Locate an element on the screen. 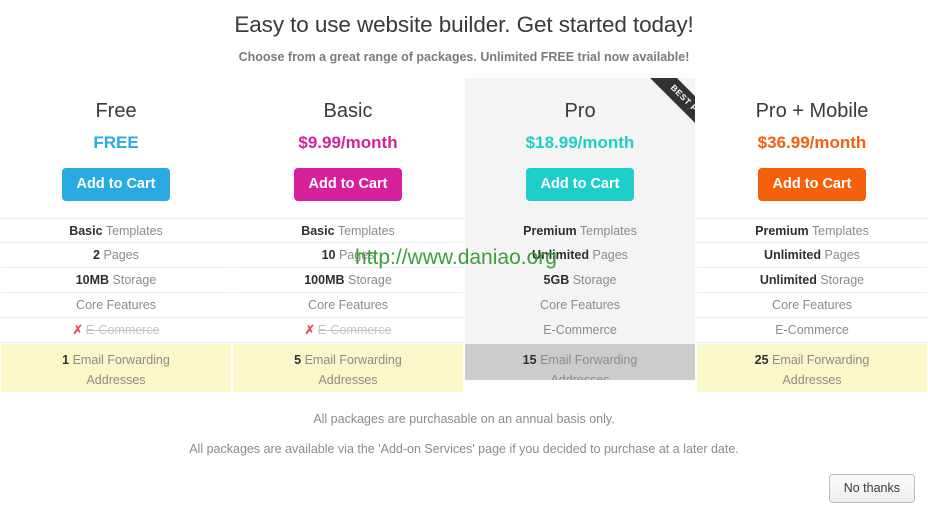 This screenshot has height=524, width=928. feature-row: Basic Templates is located at coordinates (116, 230).